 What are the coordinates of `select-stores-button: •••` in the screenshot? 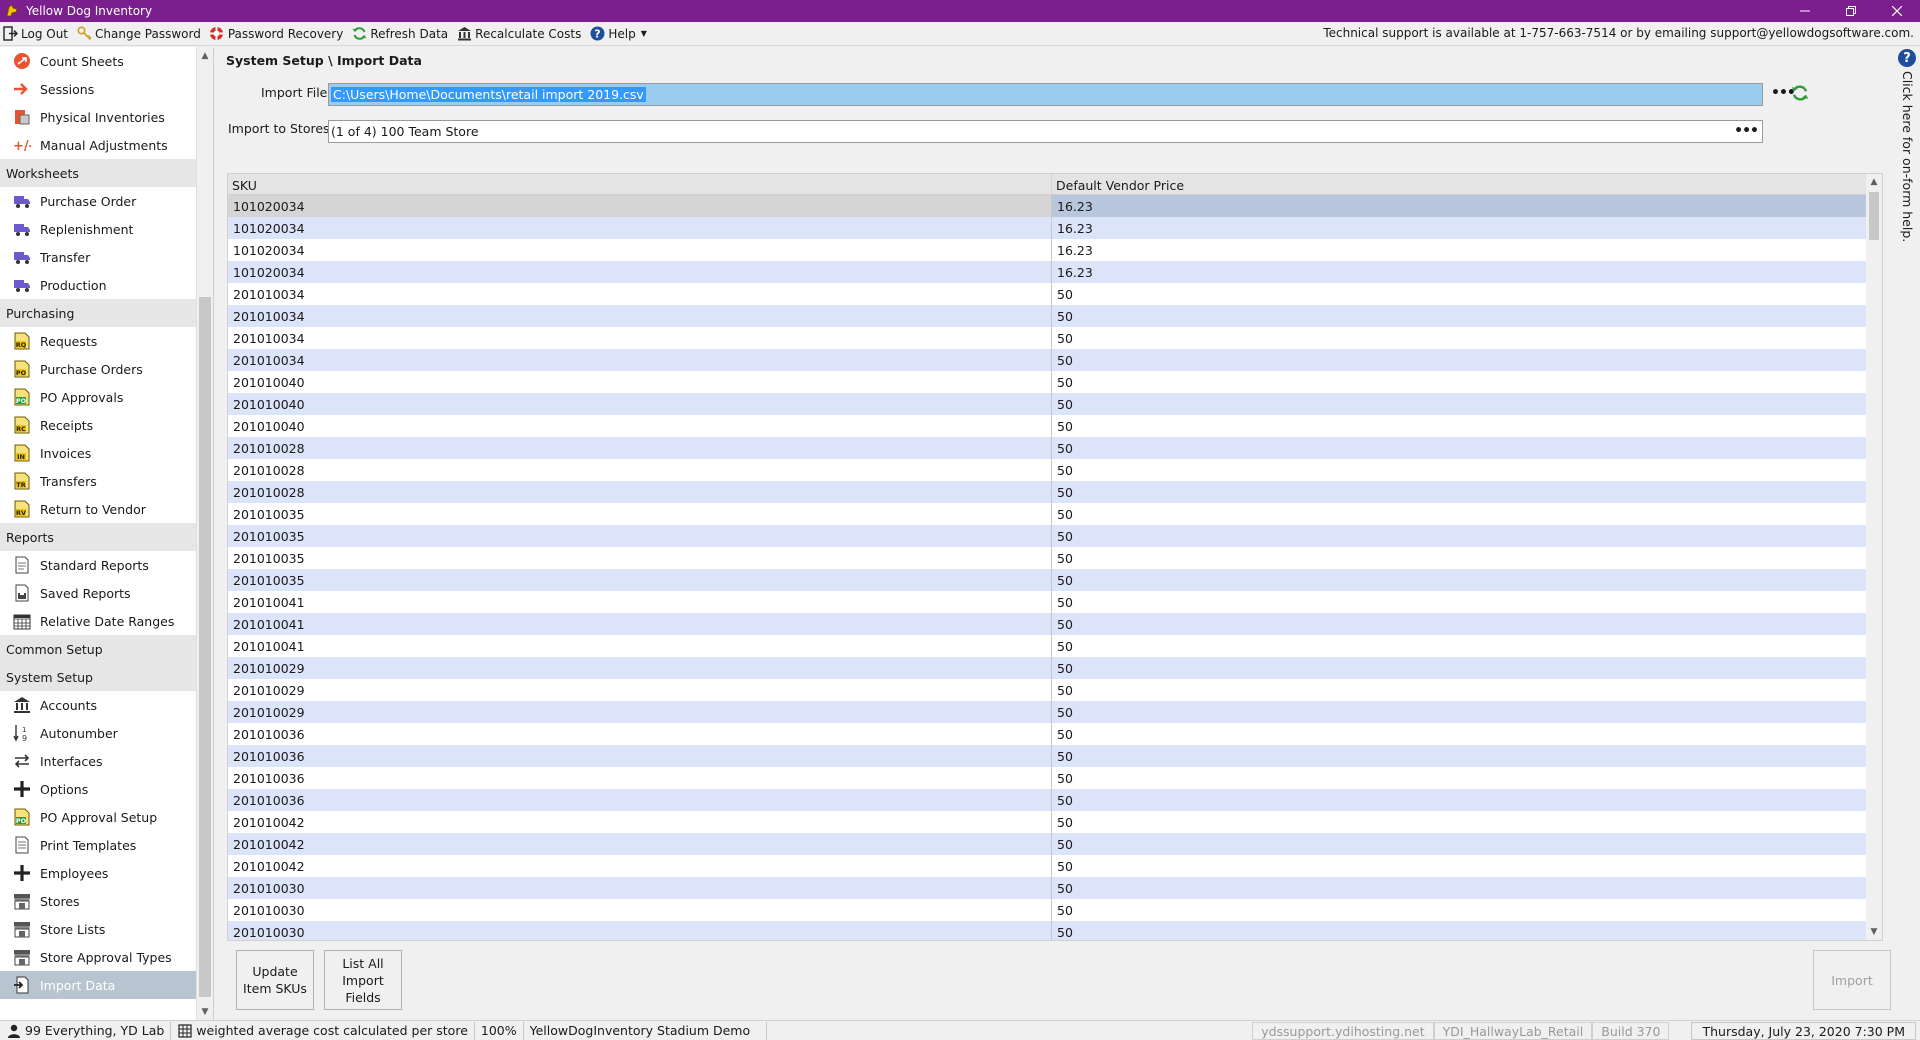 It's located at (1746, 131).